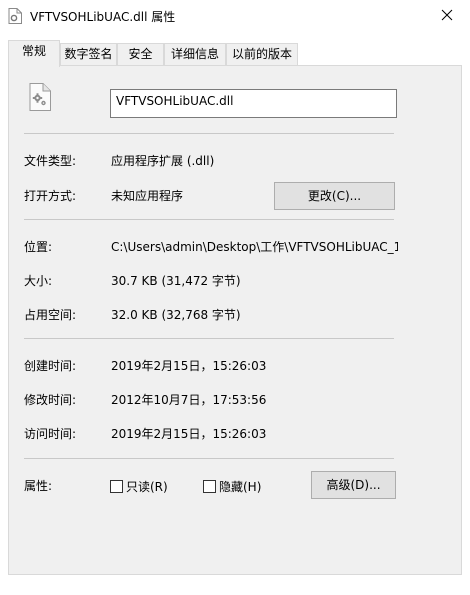 Image resolution: width=470 pixels, height=595 pixels. I want to click on accessed-value: 2019年2月15日，15:26:03, so click(189, 434).